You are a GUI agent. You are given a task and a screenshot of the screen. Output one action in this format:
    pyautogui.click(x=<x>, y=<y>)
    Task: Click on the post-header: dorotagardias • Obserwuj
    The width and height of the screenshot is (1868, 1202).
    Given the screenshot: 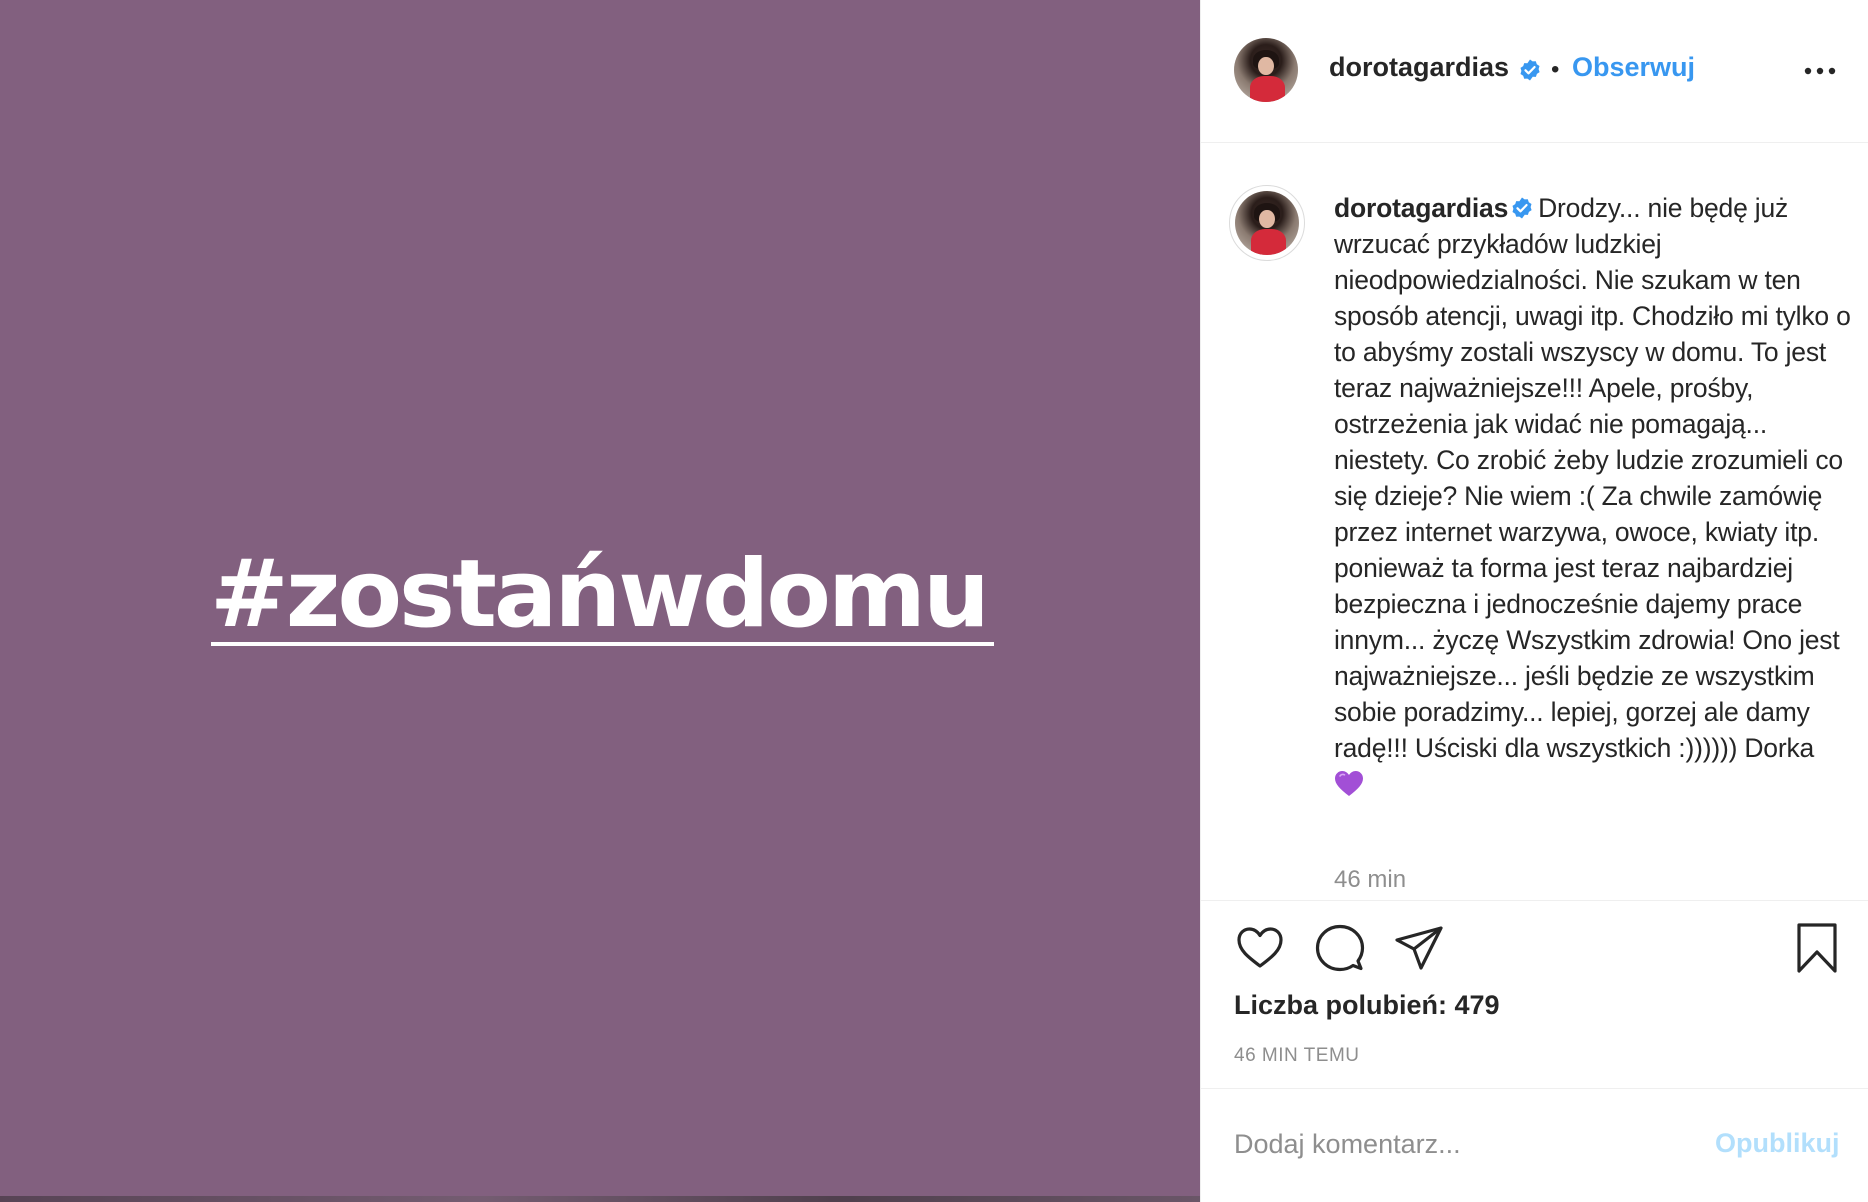 What is the action you would take?
    pyautogui.click(x=1534, y=71)
    